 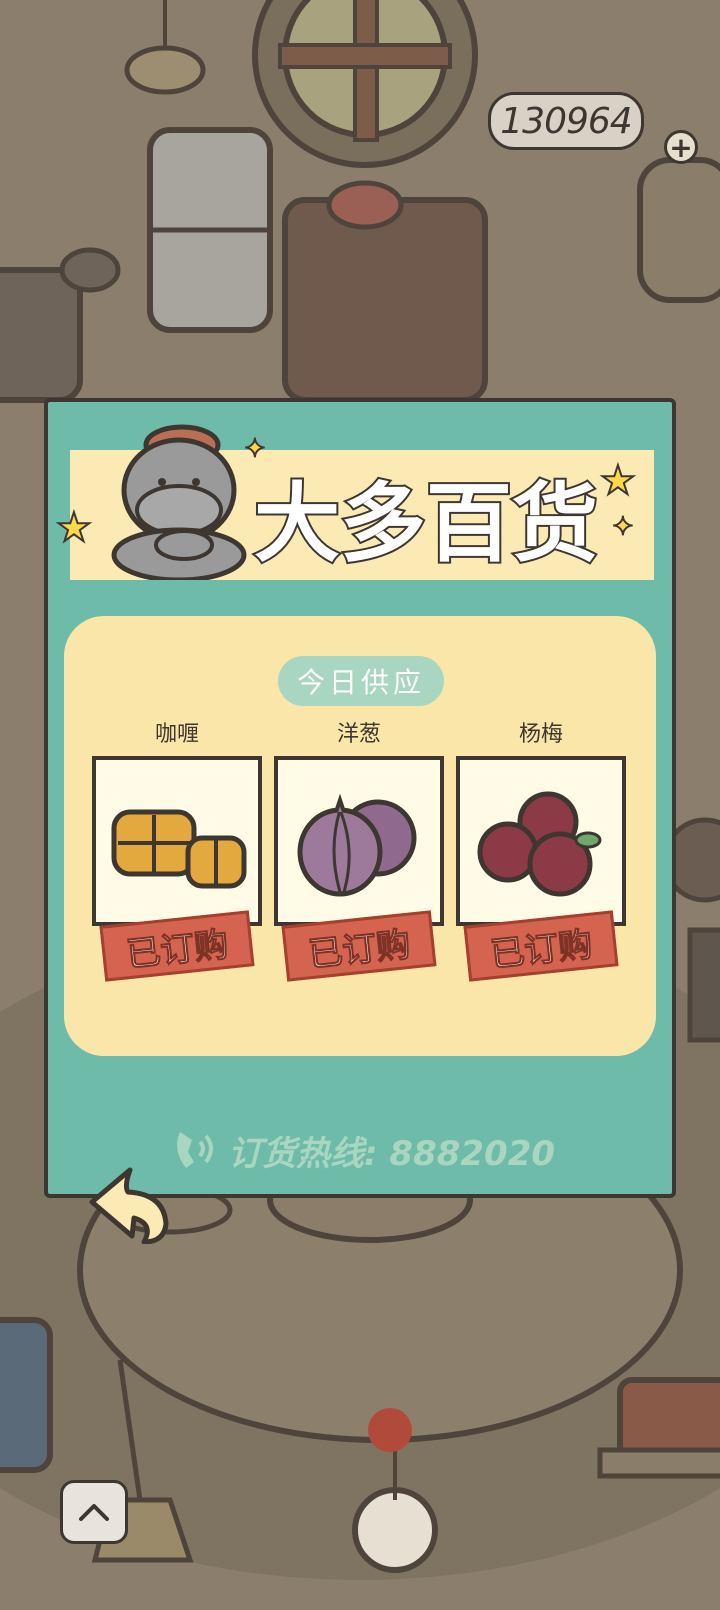 I want to click on plus-icon: +, so click(x=681, y=147).